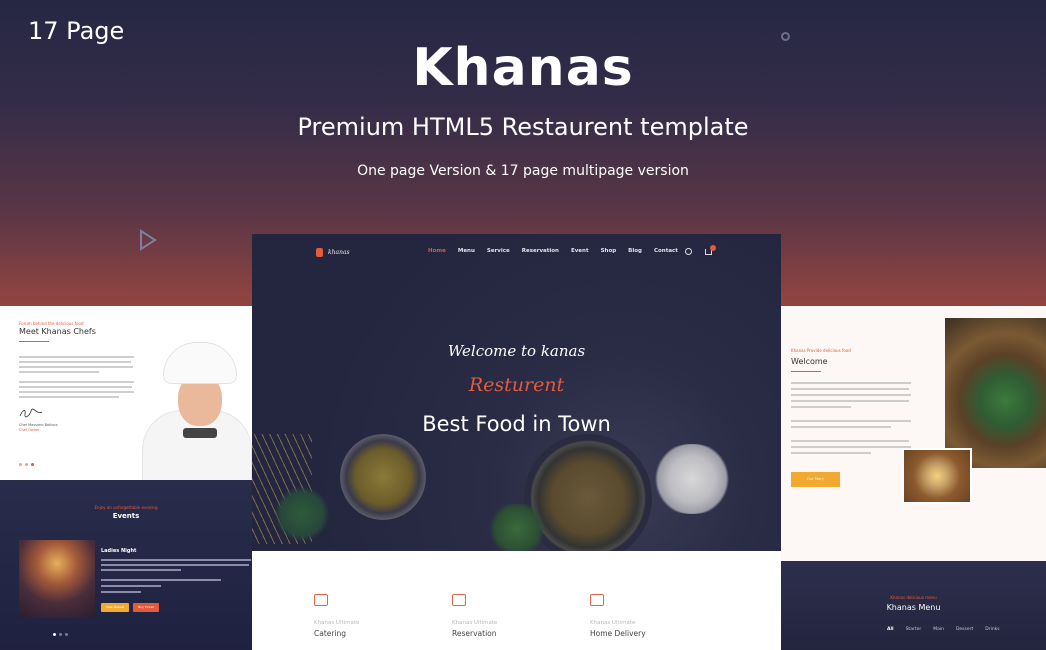  I want to click on nav-item-shop: Shop, so click(609, 251).